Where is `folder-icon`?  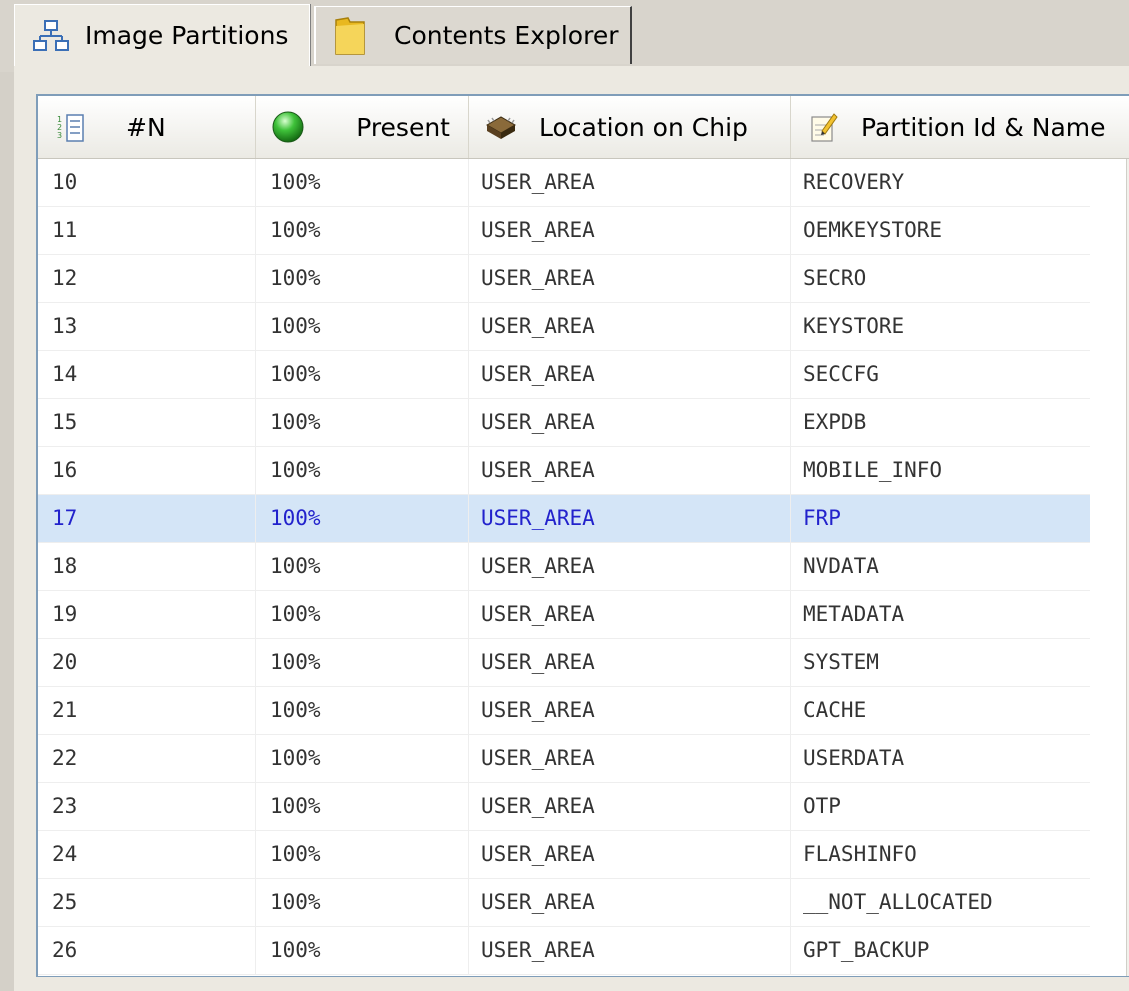 folder-icon is located at coordinates (350, 36).